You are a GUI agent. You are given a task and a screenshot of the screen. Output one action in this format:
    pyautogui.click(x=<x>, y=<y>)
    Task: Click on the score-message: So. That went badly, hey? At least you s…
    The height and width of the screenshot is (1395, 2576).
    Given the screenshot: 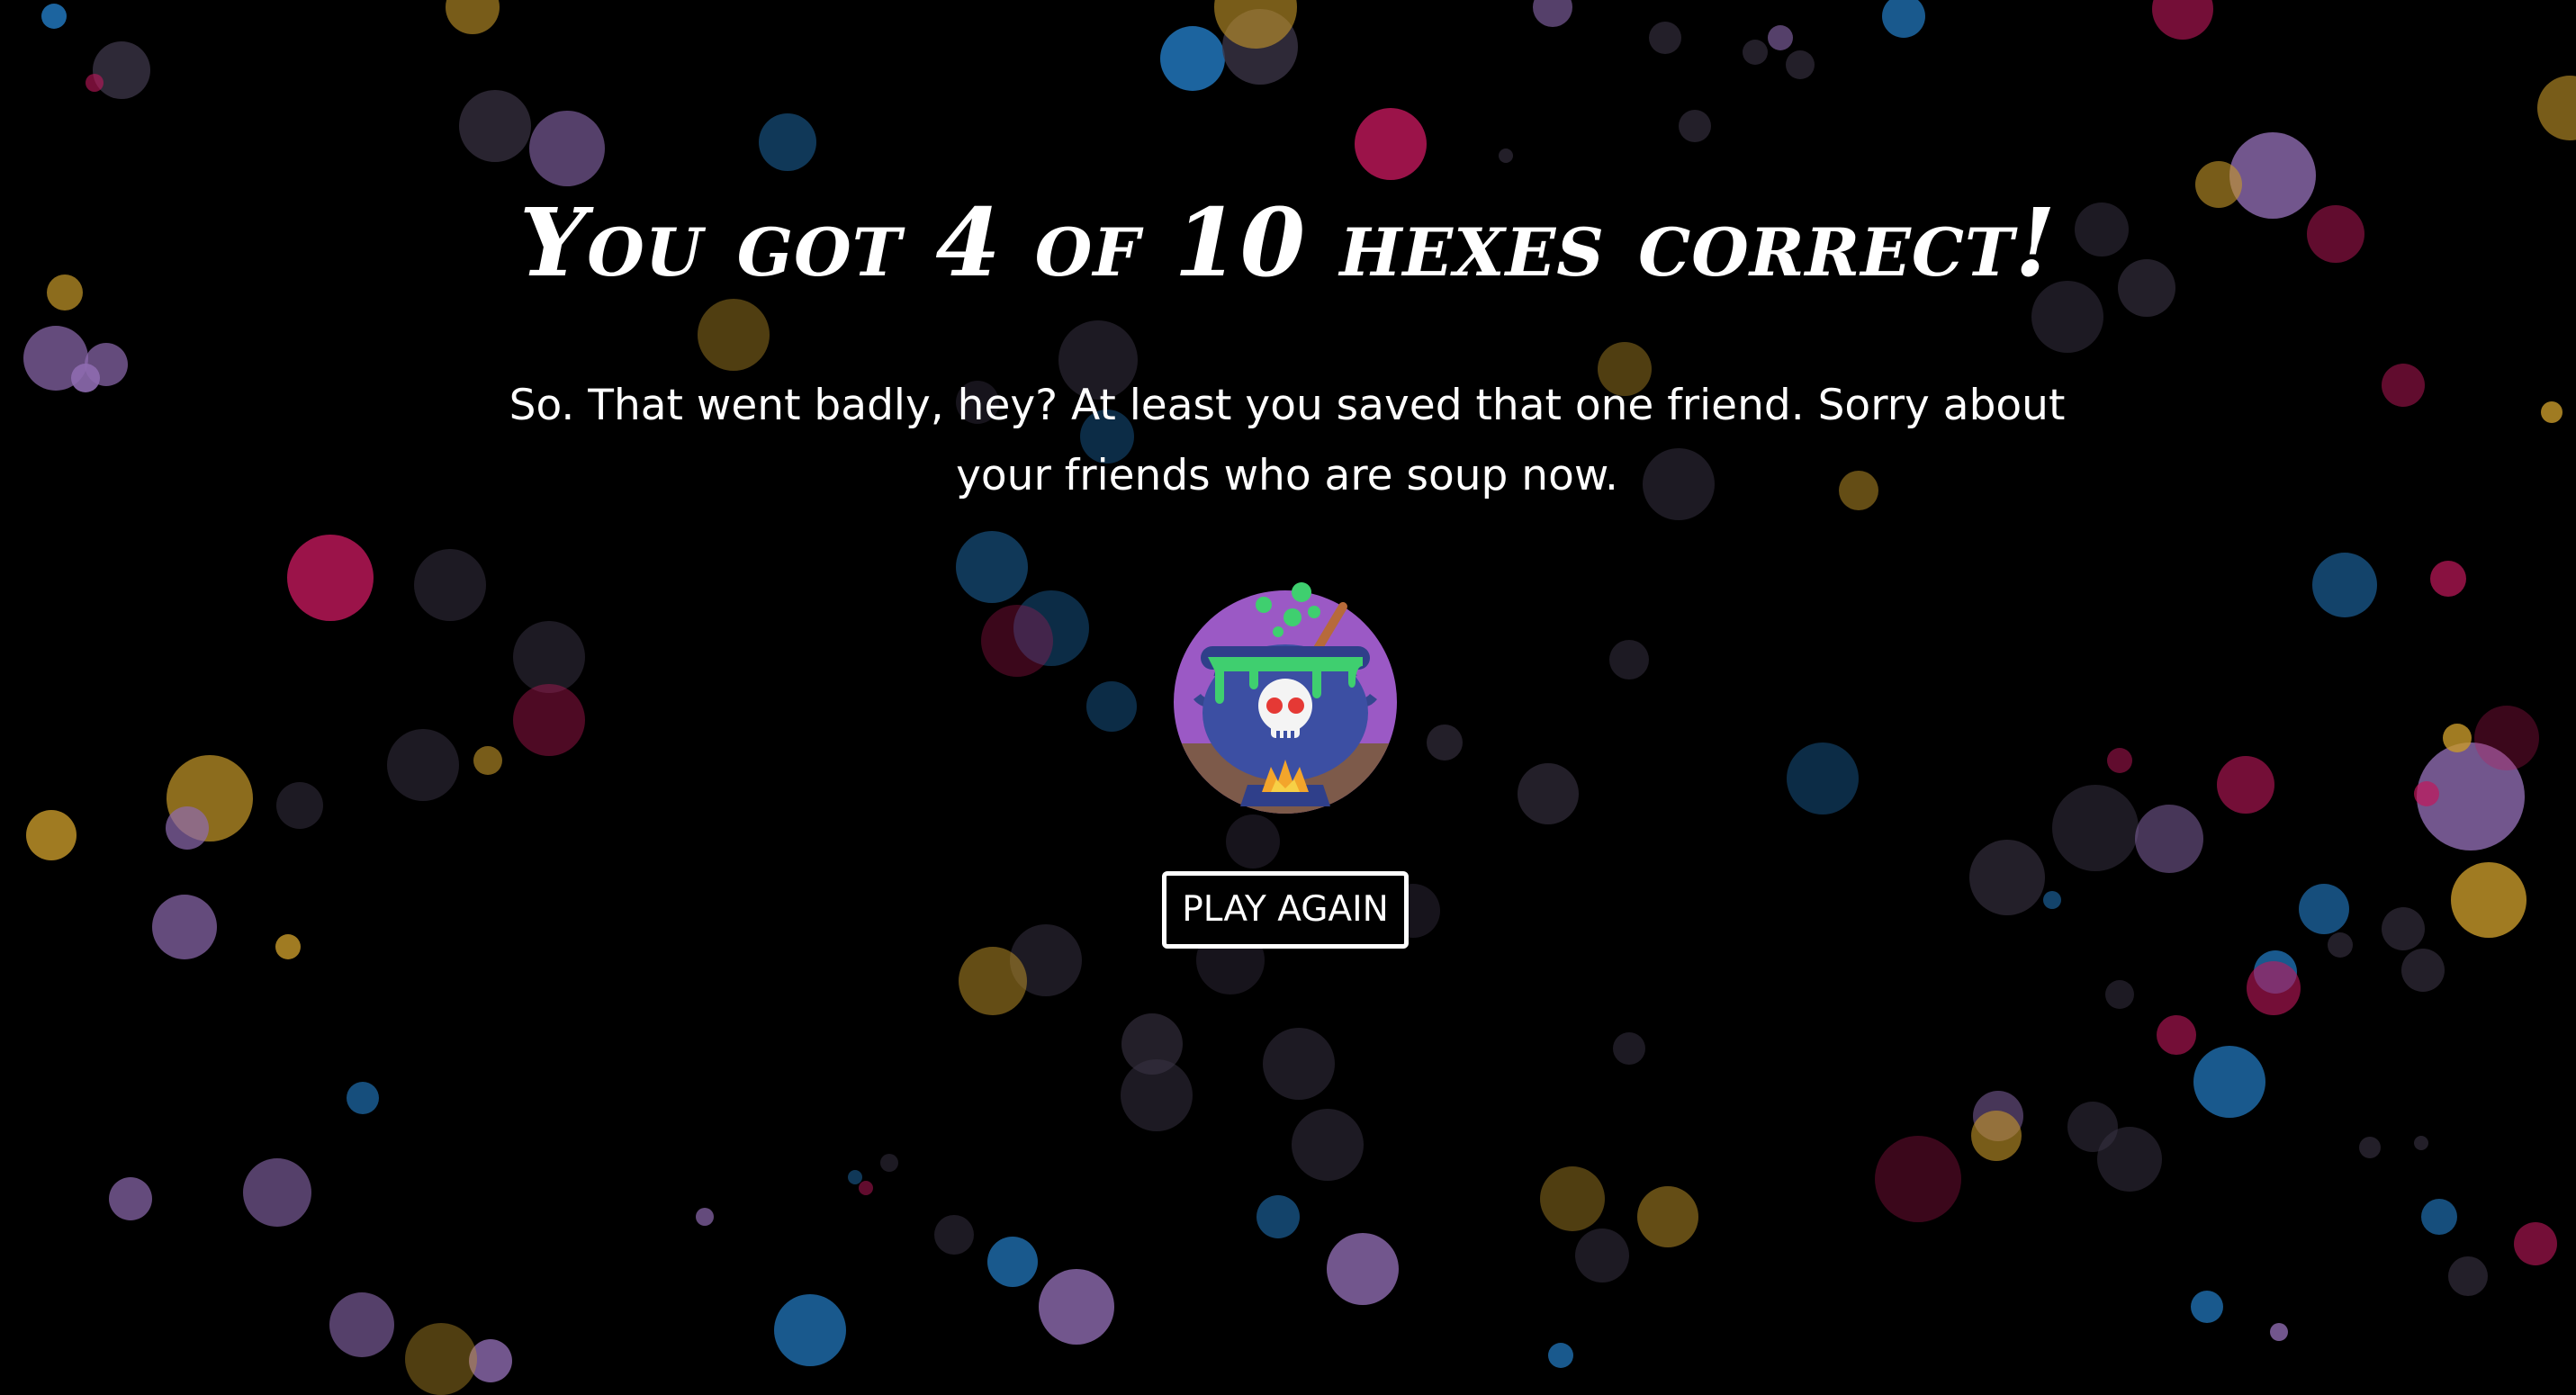 What is the action you would take?
    pyautogui.click(x=1287, y=440)
    